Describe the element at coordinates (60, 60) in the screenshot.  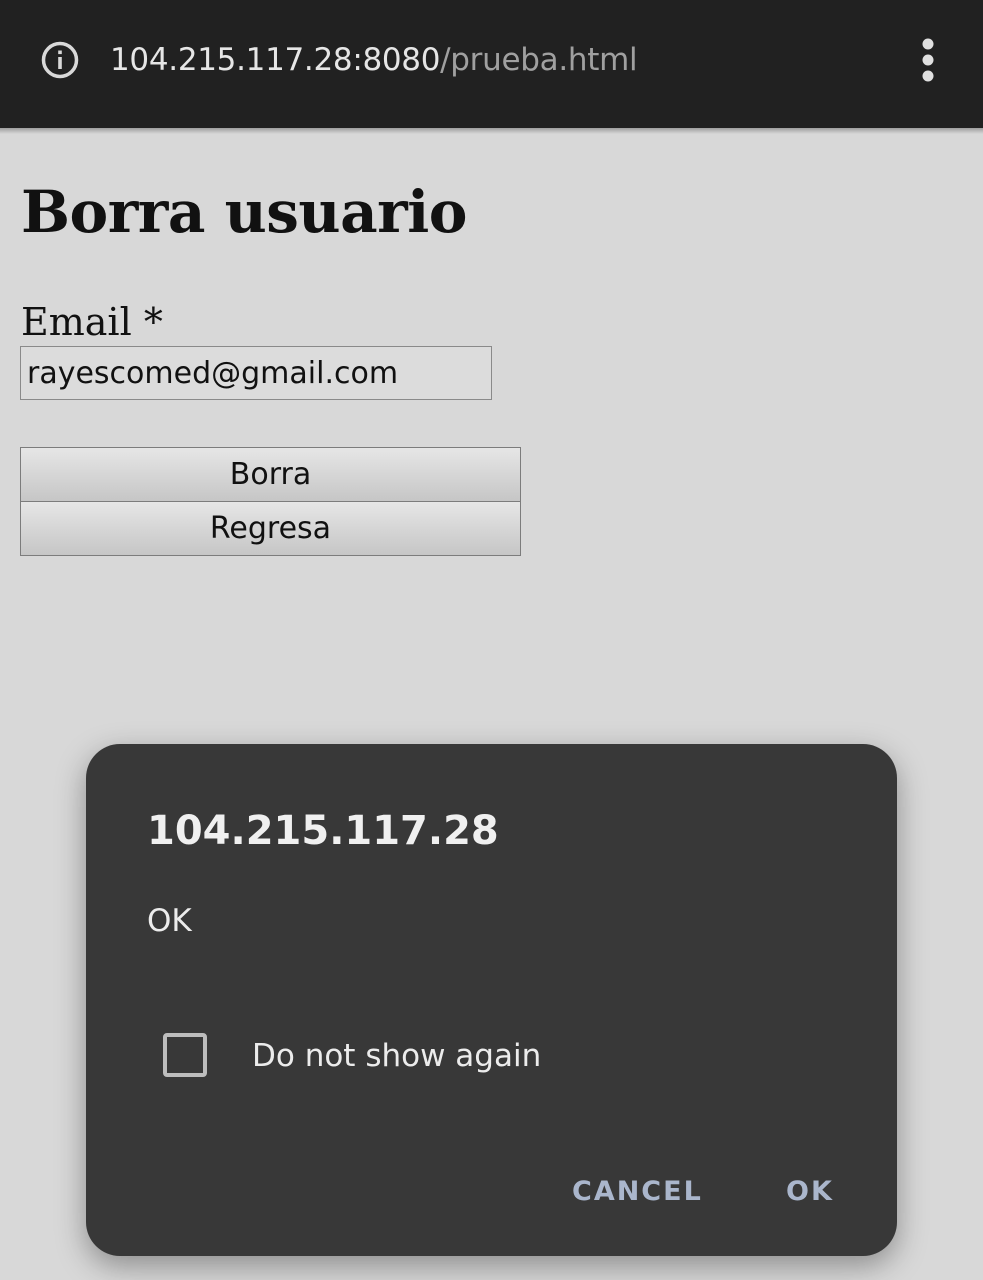
I see `info-circle-icon` at that location.